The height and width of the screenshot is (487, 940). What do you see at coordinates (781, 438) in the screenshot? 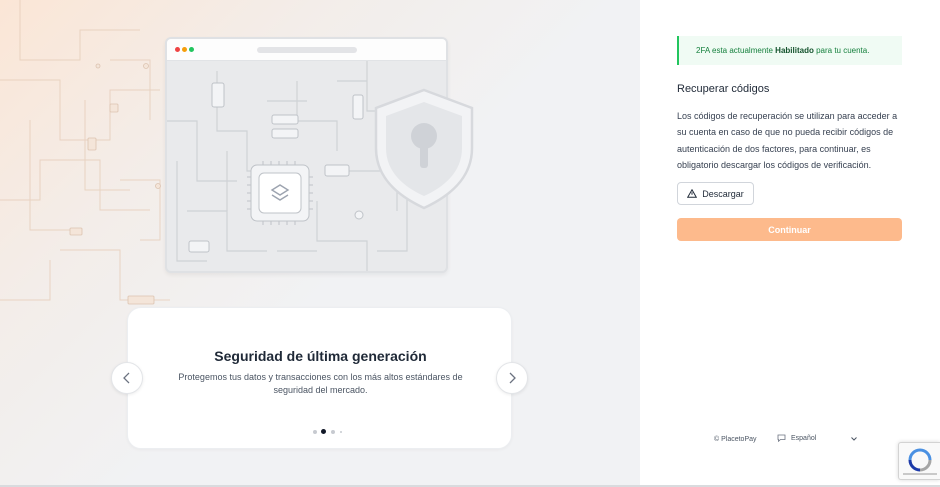
I see `chat-bubble-icon` at bounding box center [781, 438].